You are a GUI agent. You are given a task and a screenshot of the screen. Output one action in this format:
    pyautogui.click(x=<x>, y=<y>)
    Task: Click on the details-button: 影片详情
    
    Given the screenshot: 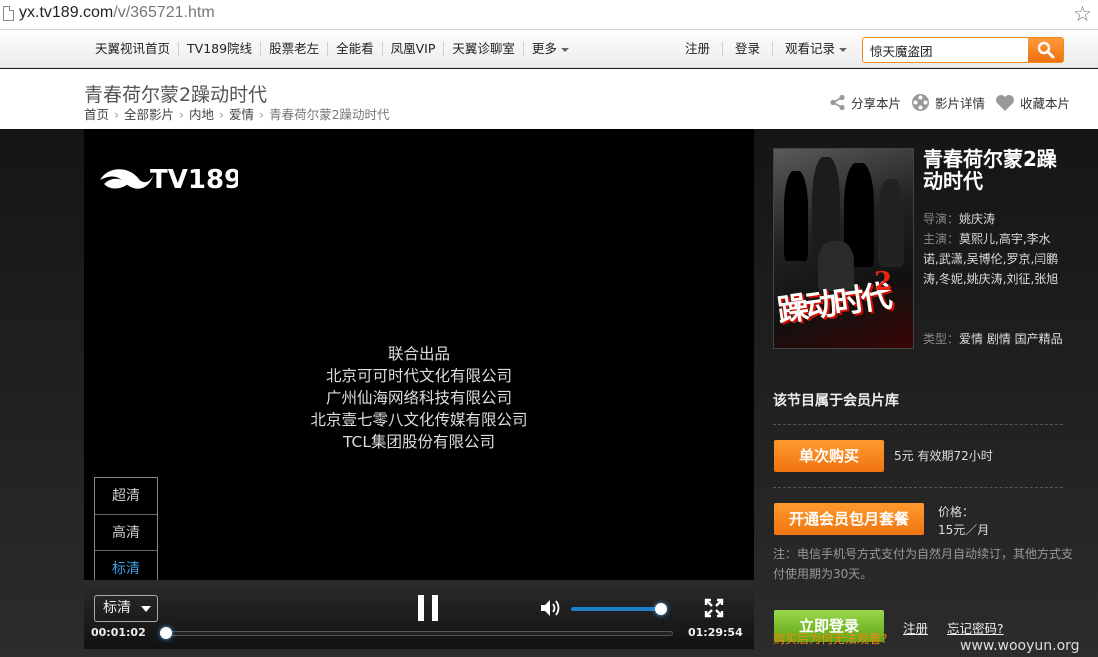 What is the action you would take?
    pyautogui.click(x=948, y=102)
    